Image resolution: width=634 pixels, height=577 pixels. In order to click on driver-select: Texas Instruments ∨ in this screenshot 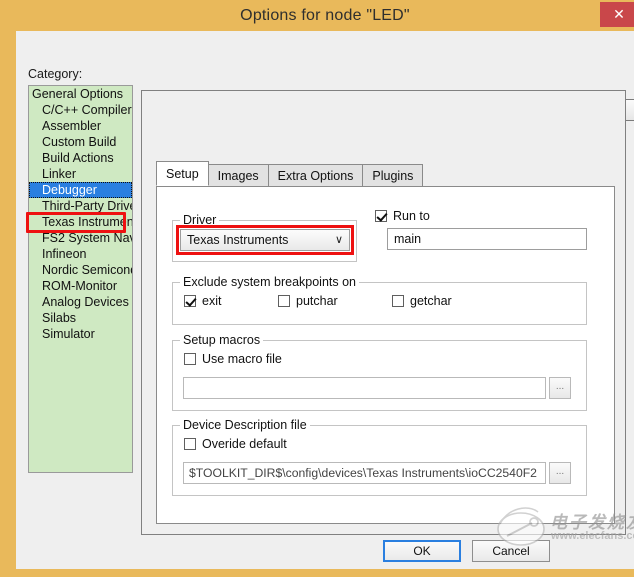, I will do `click(265, 240)`.